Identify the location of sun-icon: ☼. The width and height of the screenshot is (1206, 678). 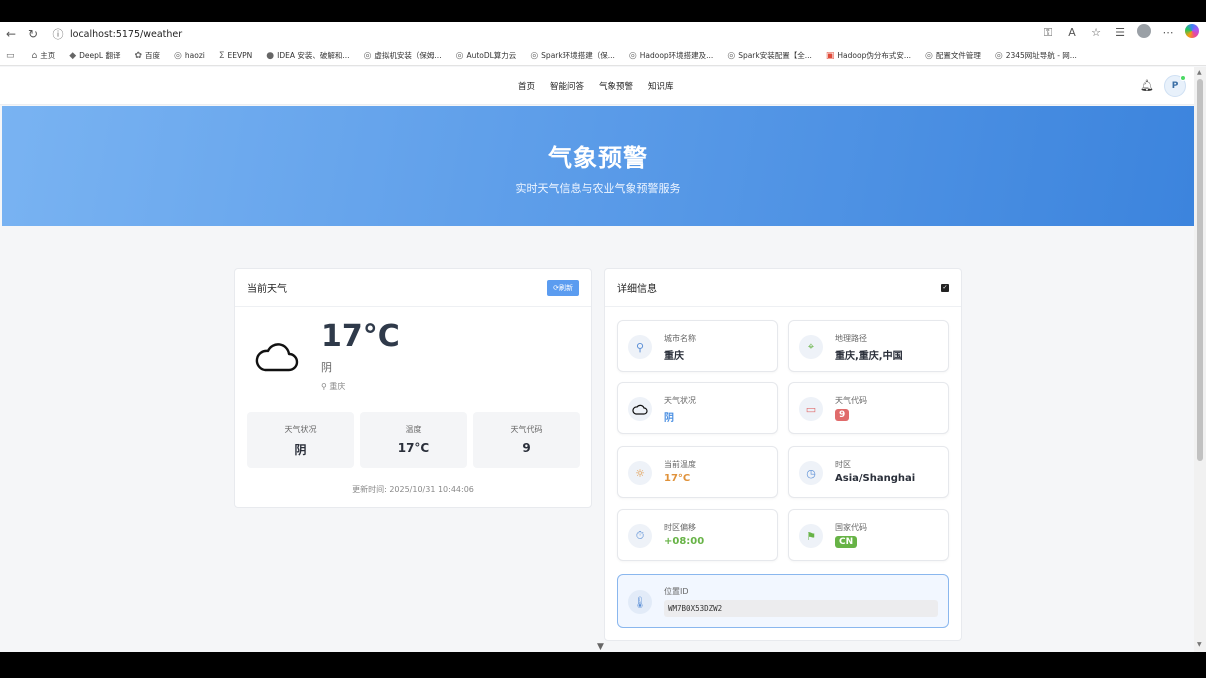
(640, 473).